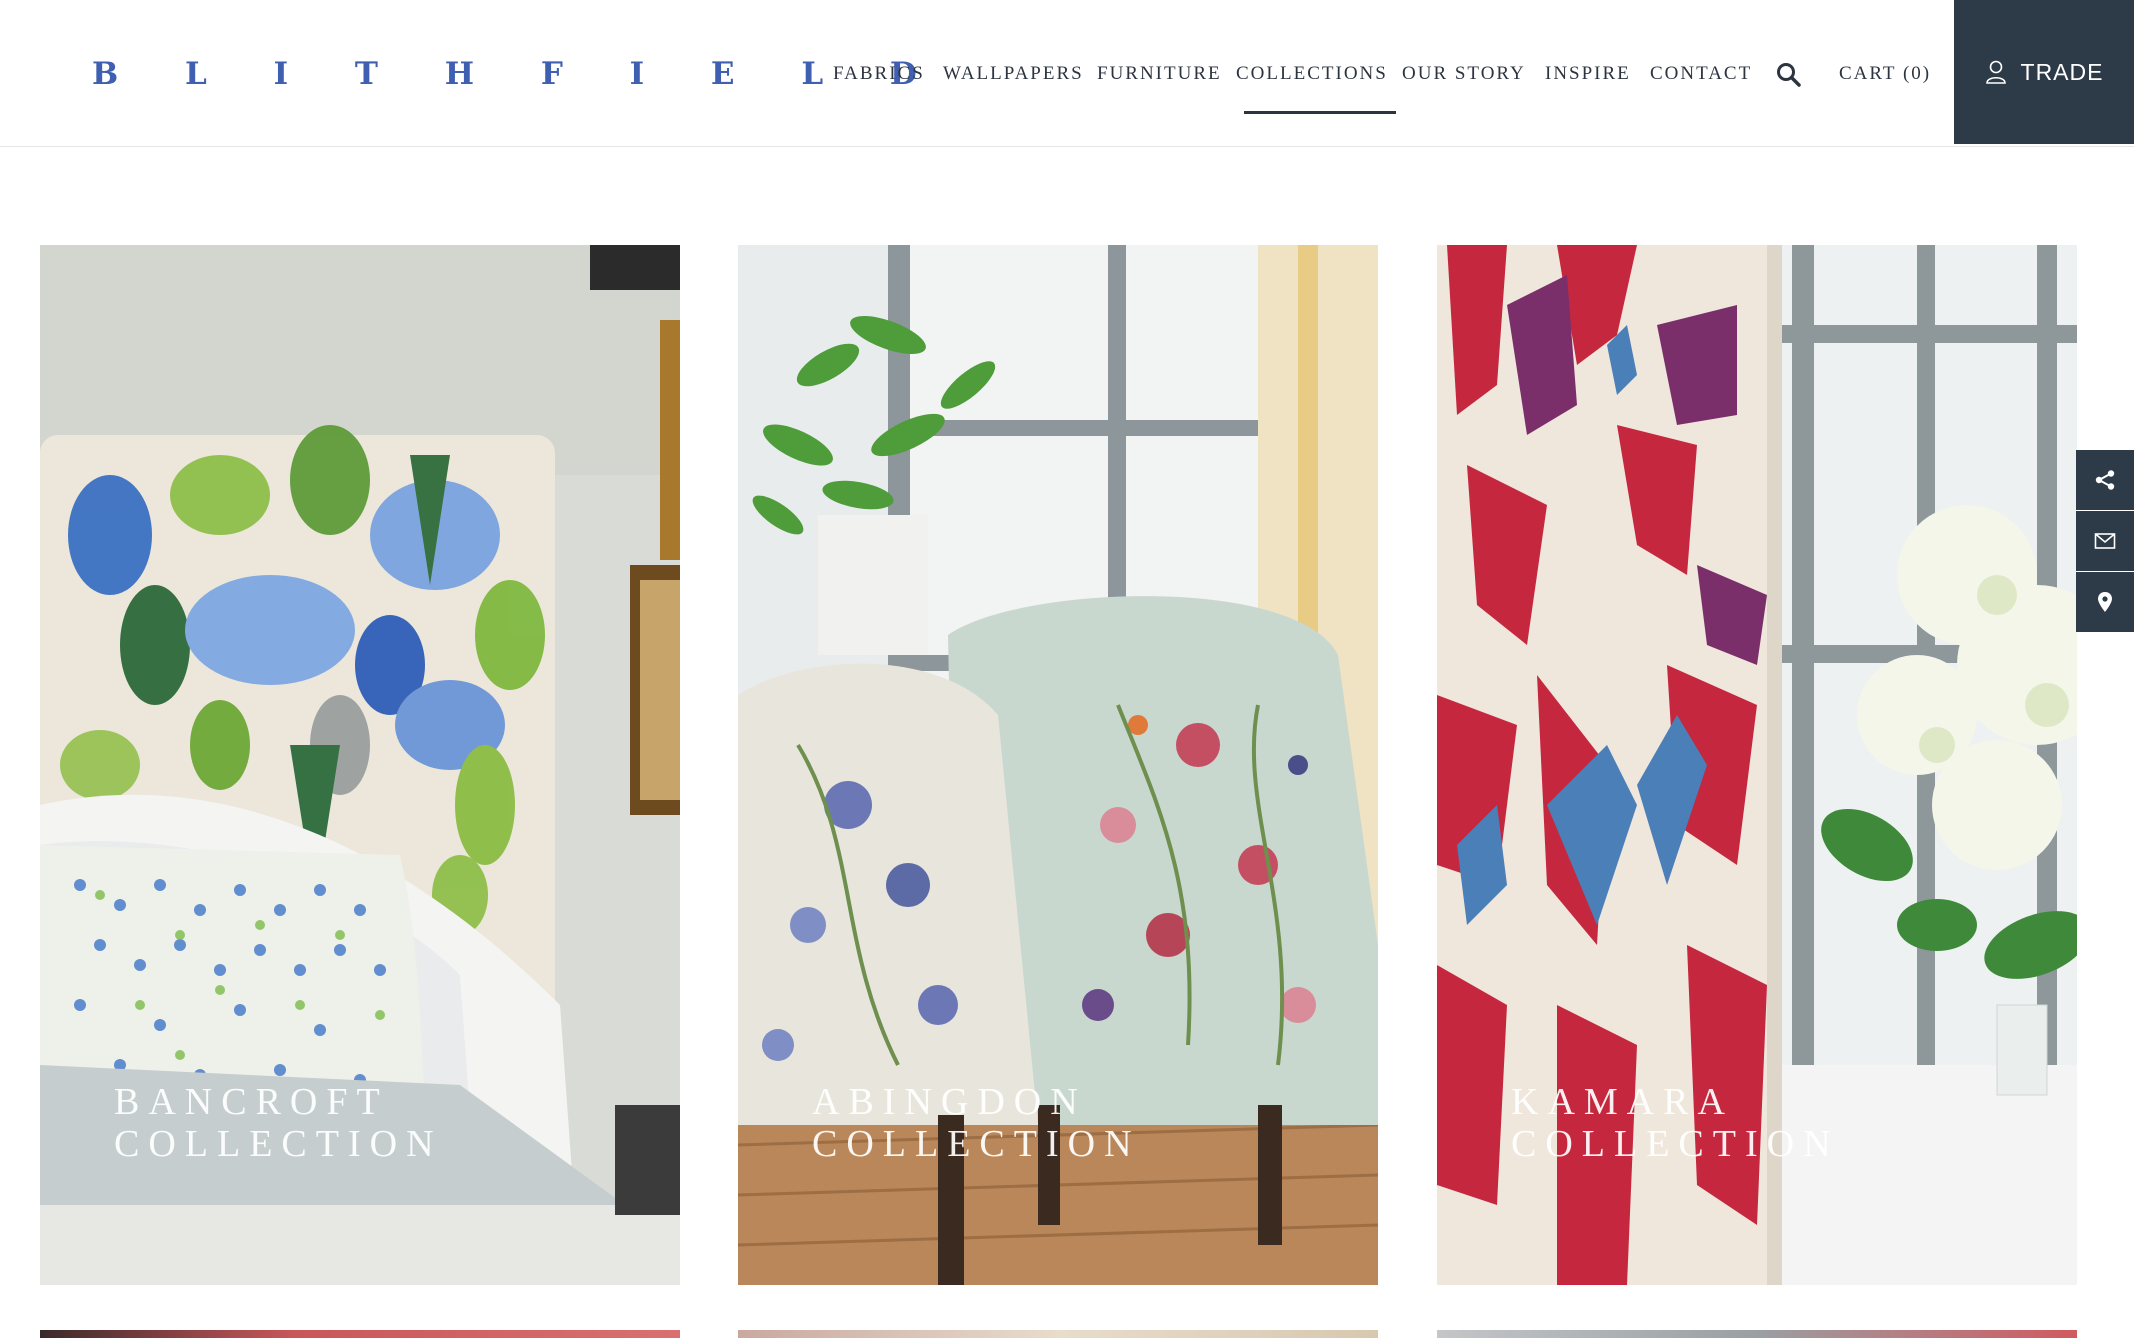 The width and height of the screenshot is (2134, 1338). I want to click on nav-item-inspire: INSPIRE, so click(1588, 74).